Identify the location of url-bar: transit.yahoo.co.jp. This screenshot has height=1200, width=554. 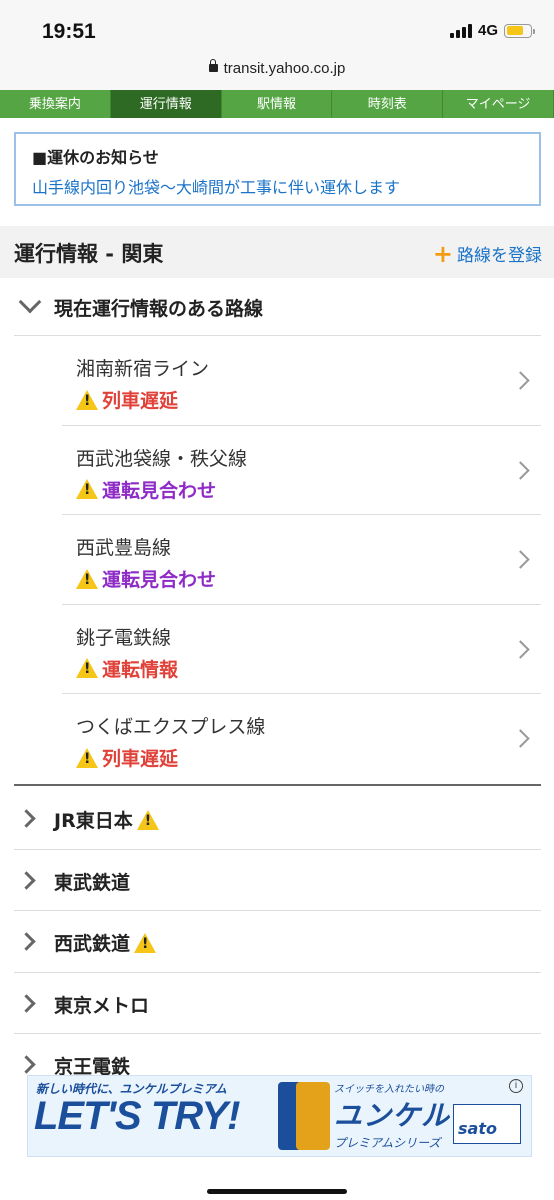
(277, 73).